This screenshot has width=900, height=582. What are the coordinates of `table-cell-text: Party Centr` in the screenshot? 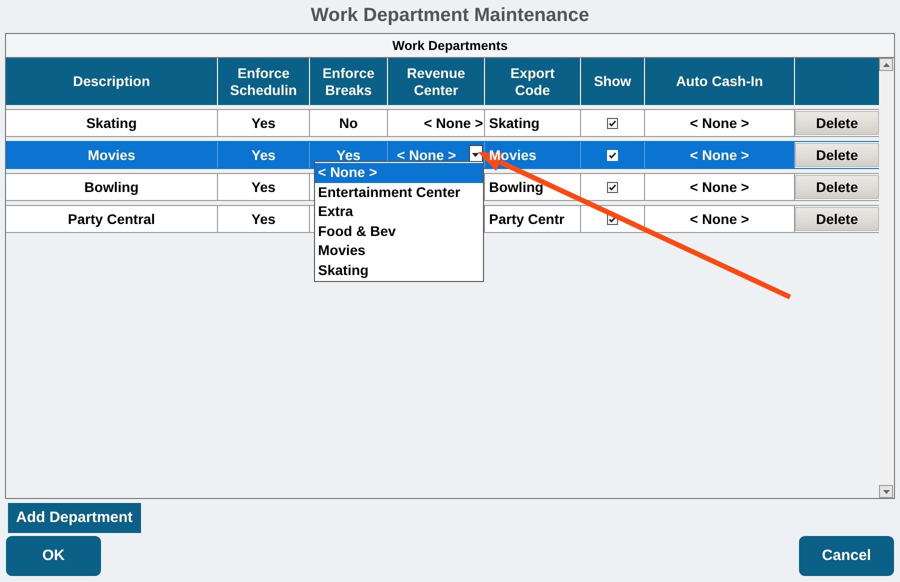 It's located at (526, 219).